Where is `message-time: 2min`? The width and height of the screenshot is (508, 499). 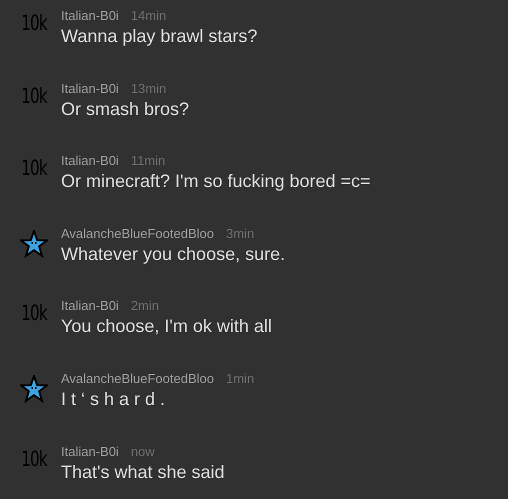 message-time: 2min is located at coordinates (144, 306).